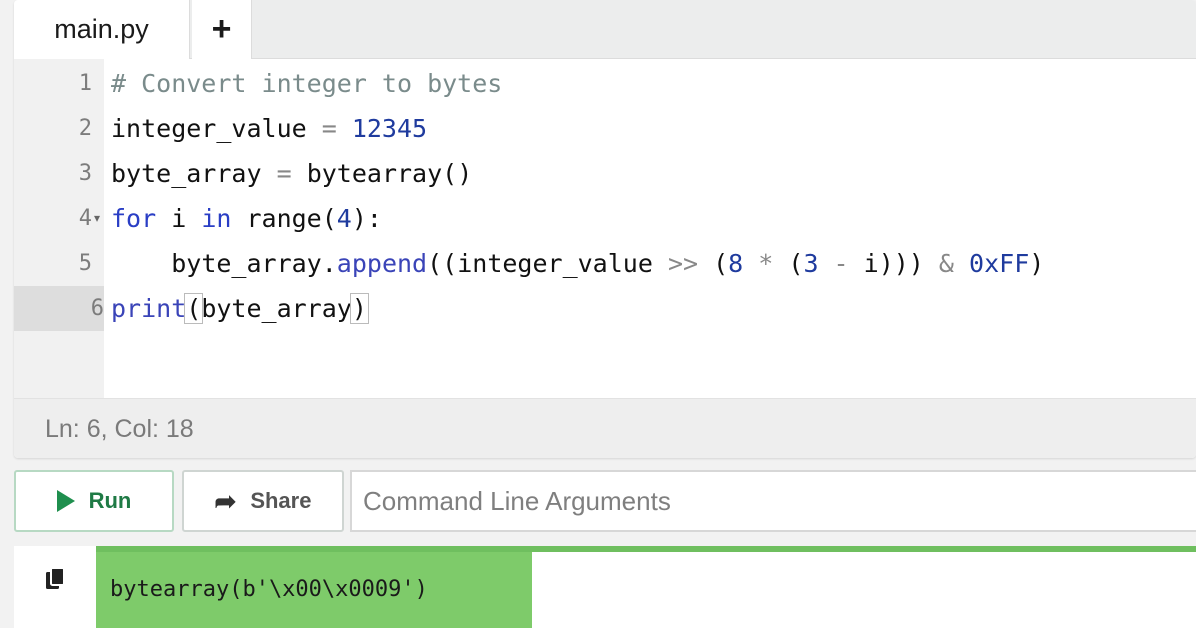  What do you see at coordinates (225, 500) in the screenshot?
I see `share-arrow-icon: ➦` at bounding box center [225, 500].